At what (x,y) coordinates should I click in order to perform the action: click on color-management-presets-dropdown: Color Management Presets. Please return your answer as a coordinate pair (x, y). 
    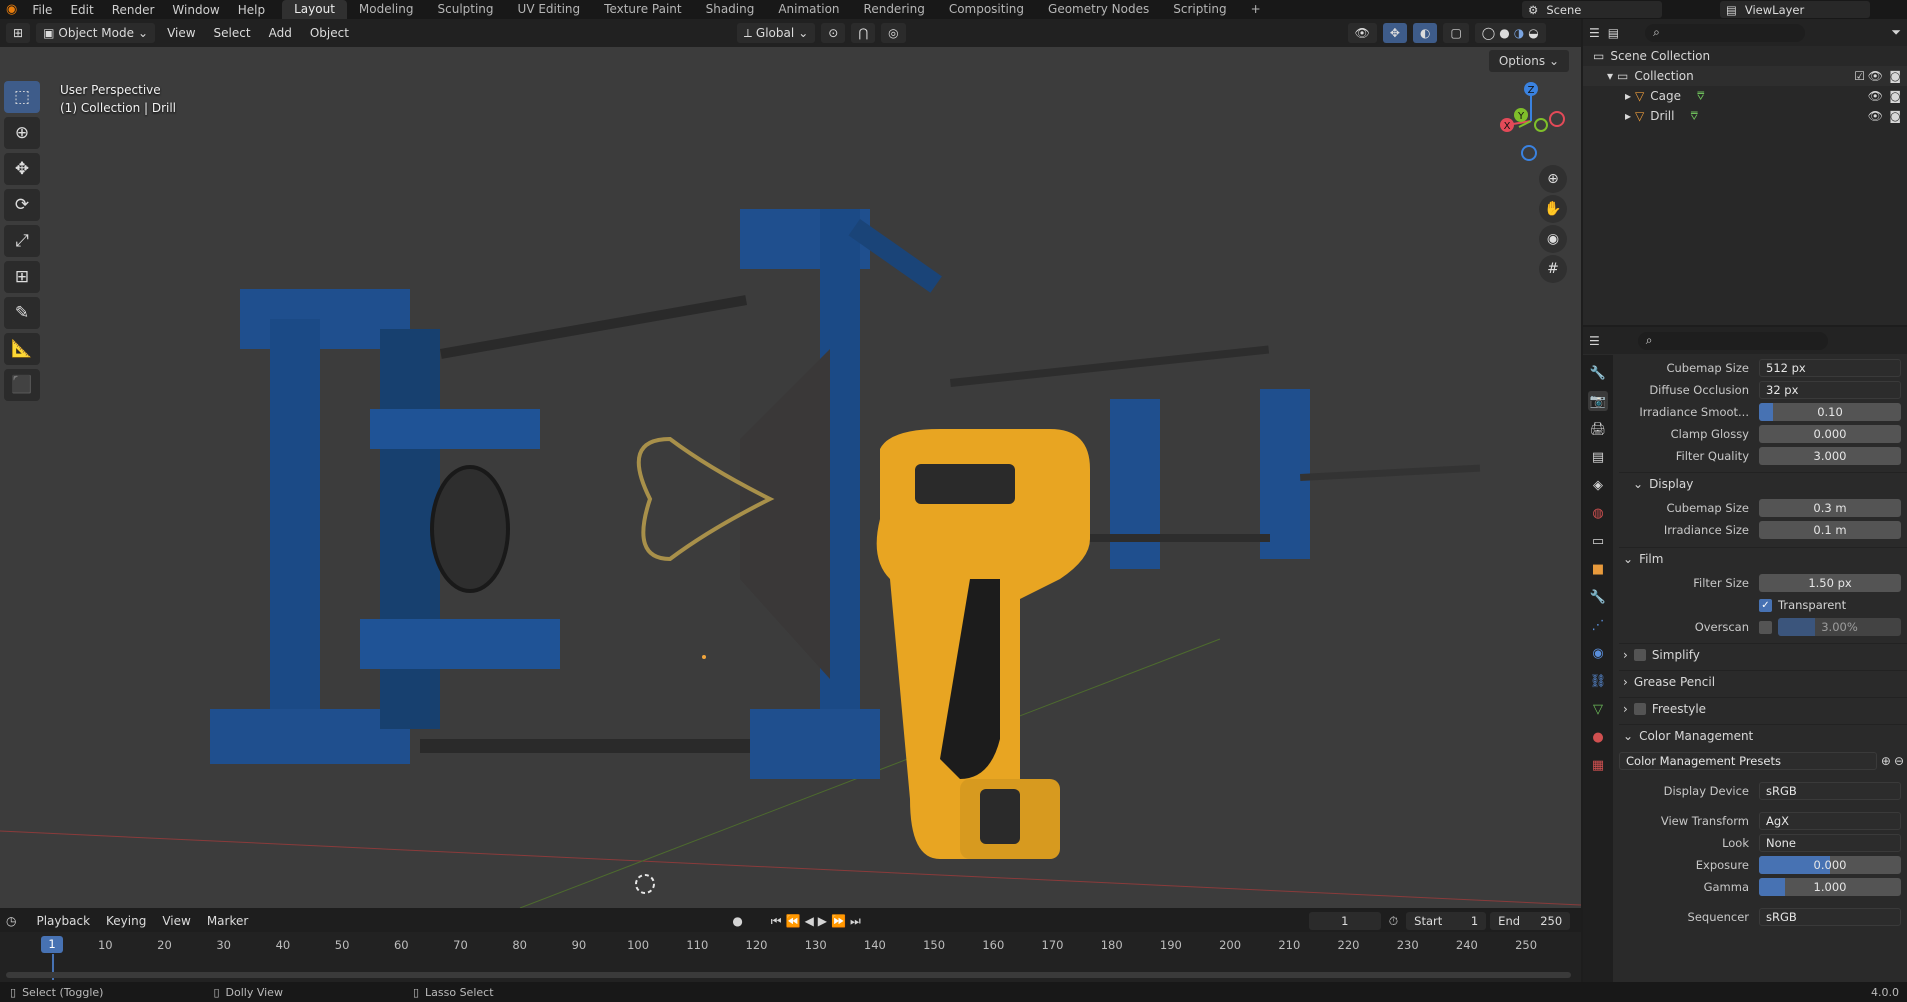
    Looking at the image, I should click on (1748, 761).